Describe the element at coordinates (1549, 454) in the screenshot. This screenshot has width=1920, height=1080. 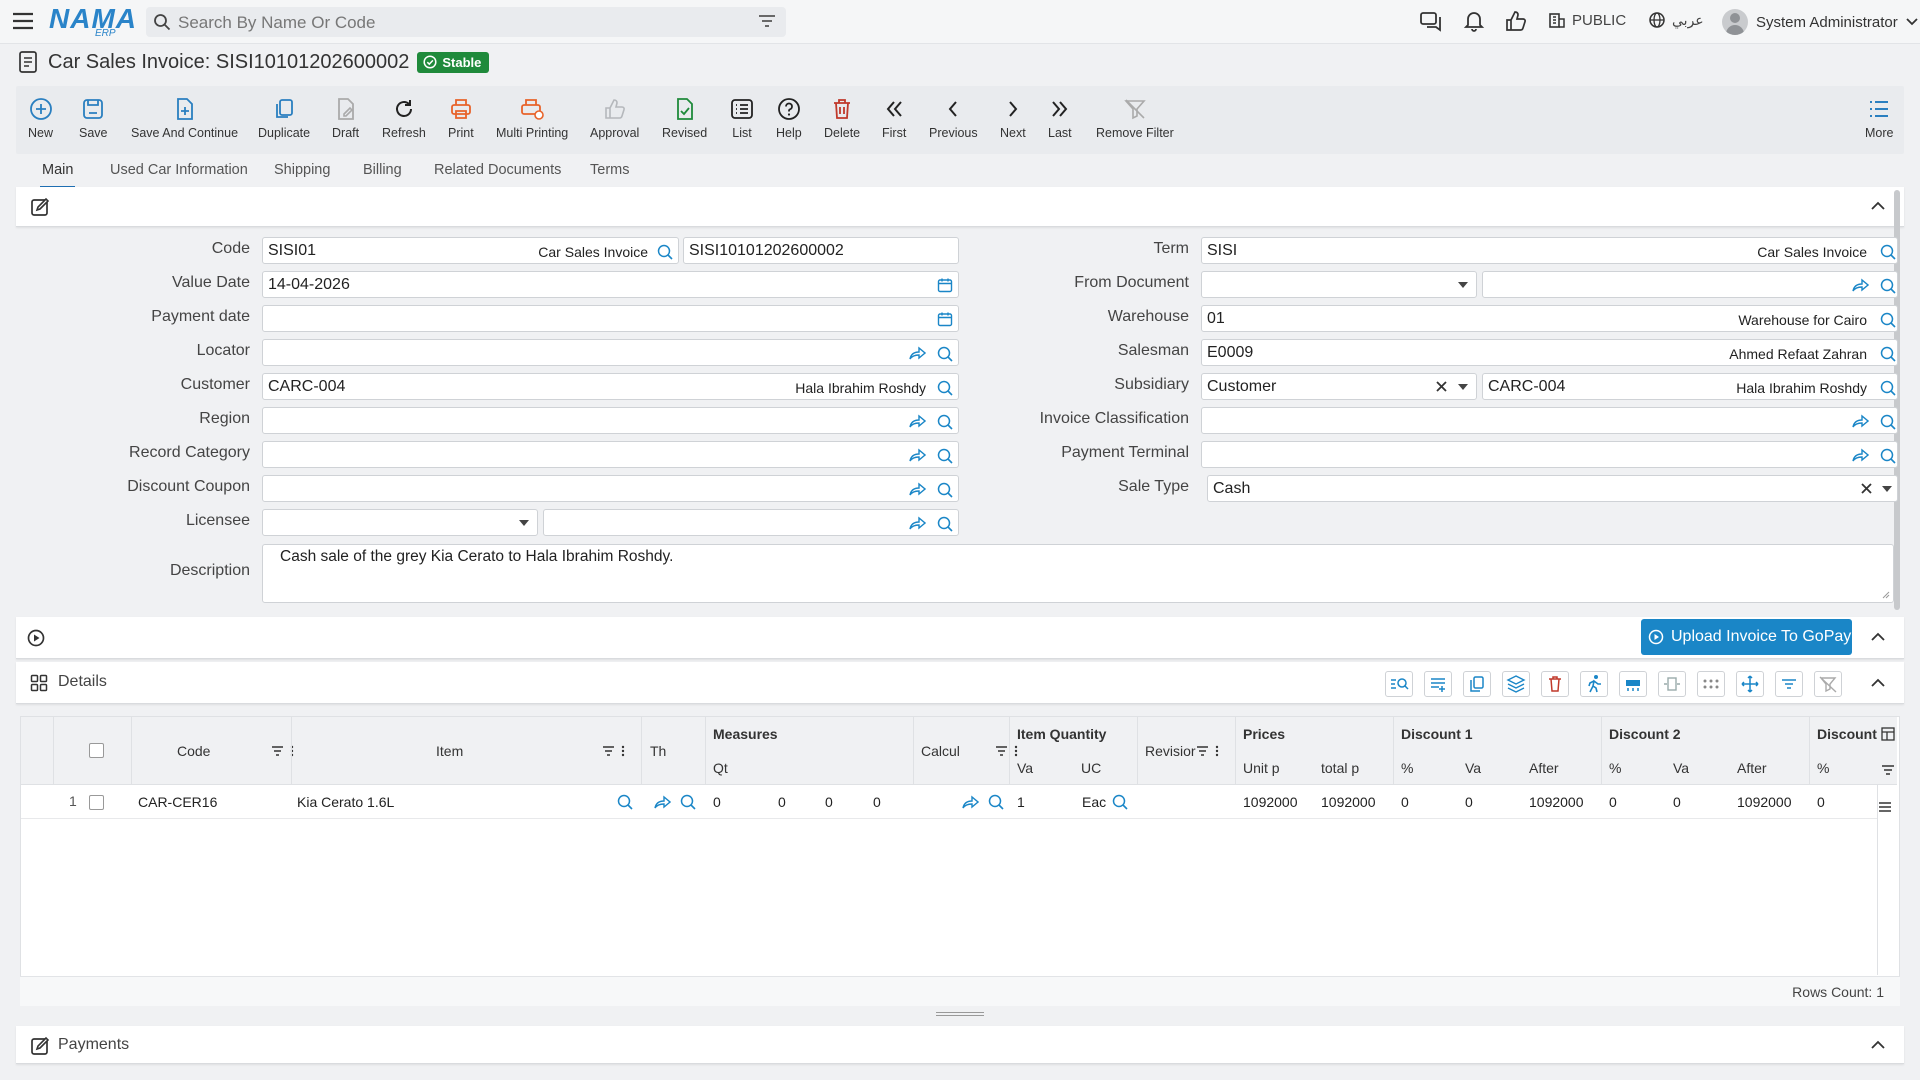
I see `payment-terminal-field` at that location.